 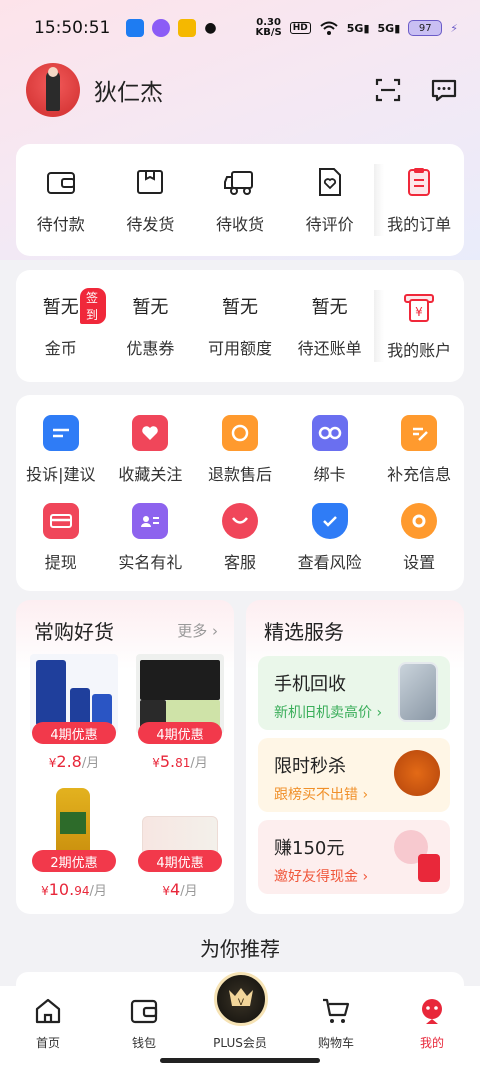 What do you see at coordinates (210, 28) in the screenshot?
I see `more-notifications-icon: ●` at bounding box center [210, 28].